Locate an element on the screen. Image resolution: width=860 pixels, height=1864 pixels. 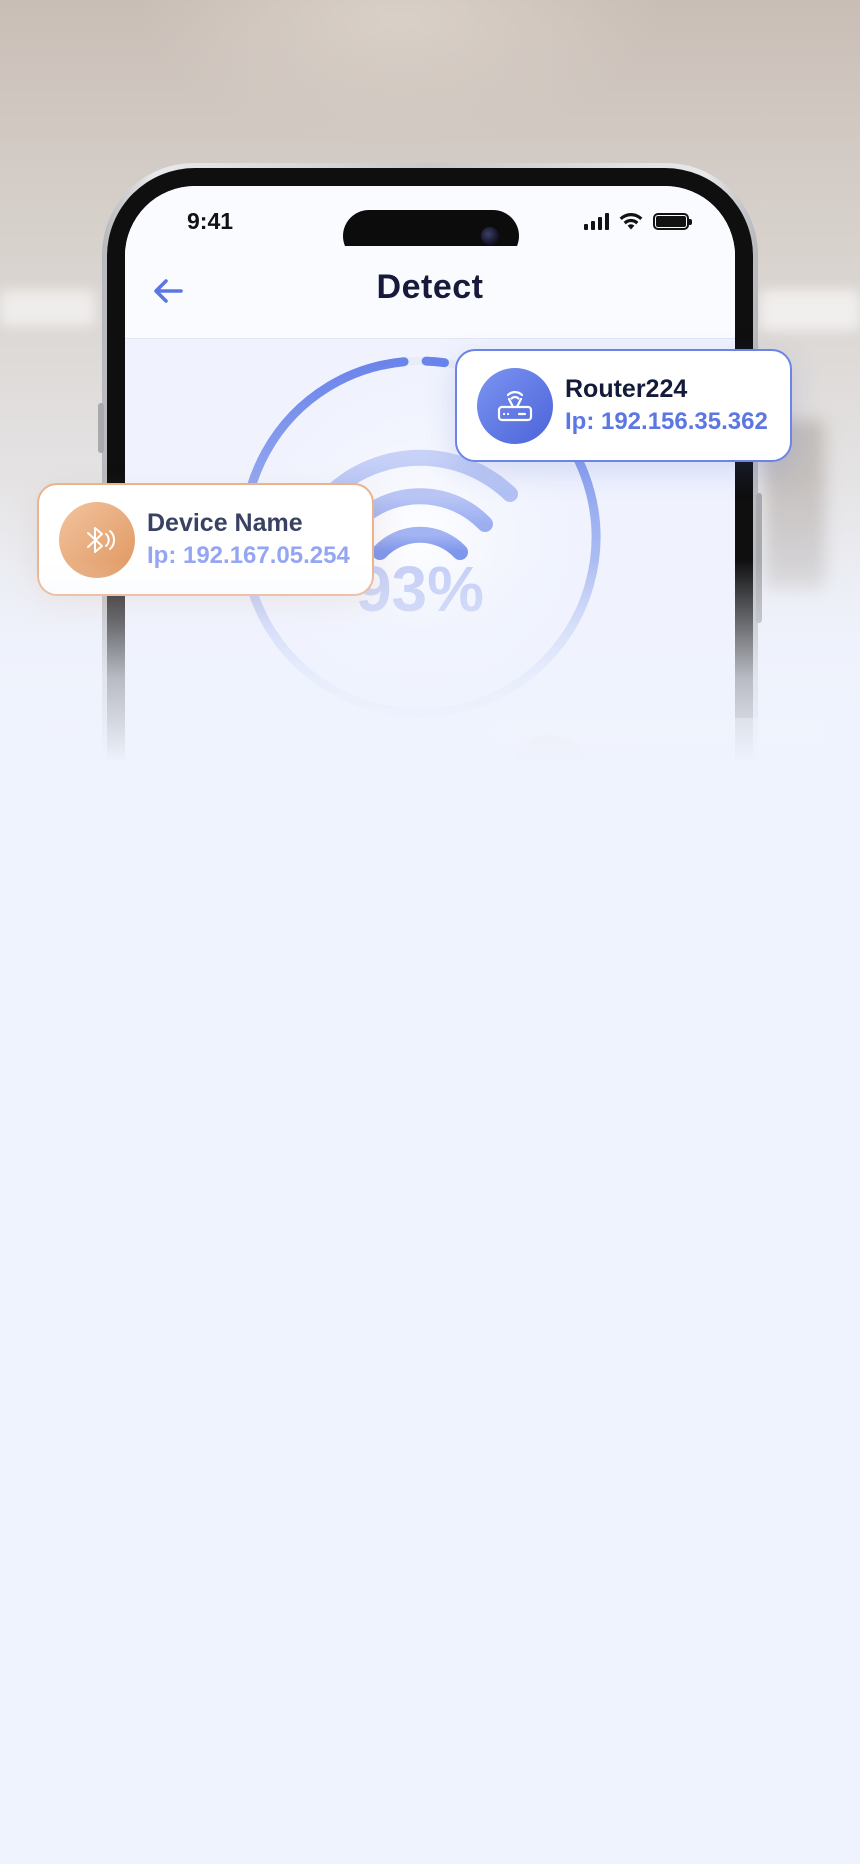
page-title: Detect is located at coordinates (430, 287).